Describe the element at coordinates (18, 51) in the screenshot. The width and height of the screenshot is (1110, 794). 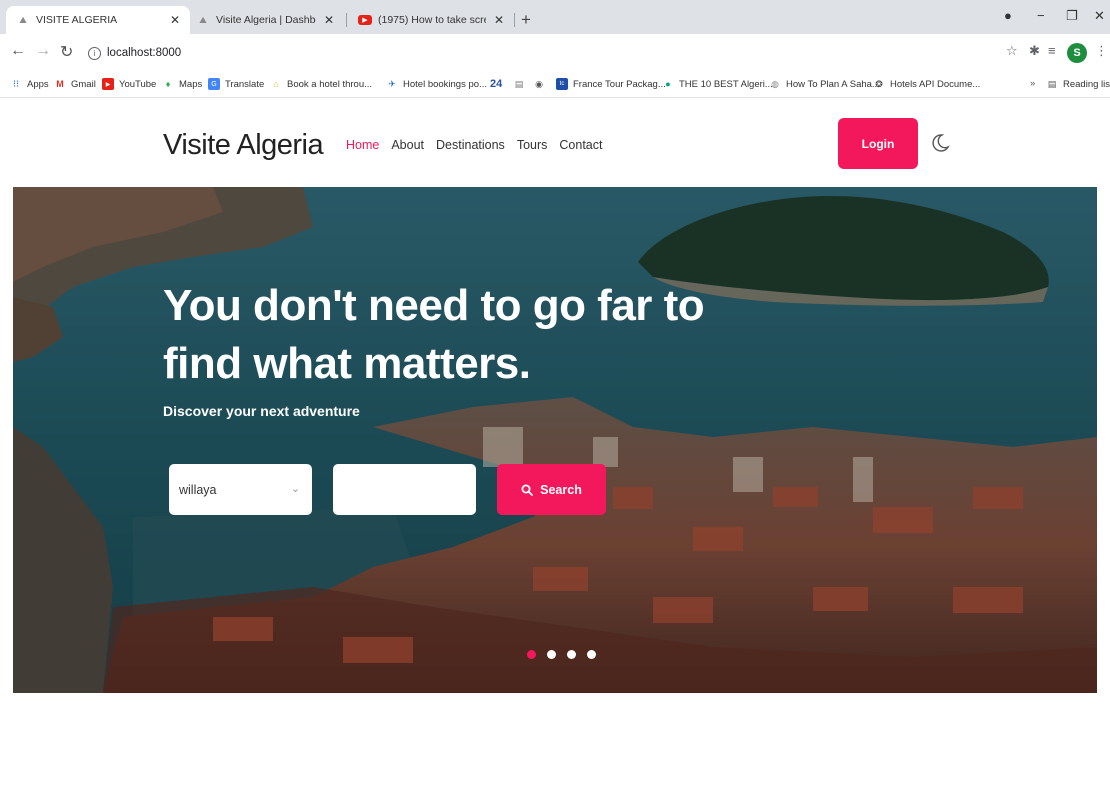
I see `back-arrow-icon: ←` at that location.